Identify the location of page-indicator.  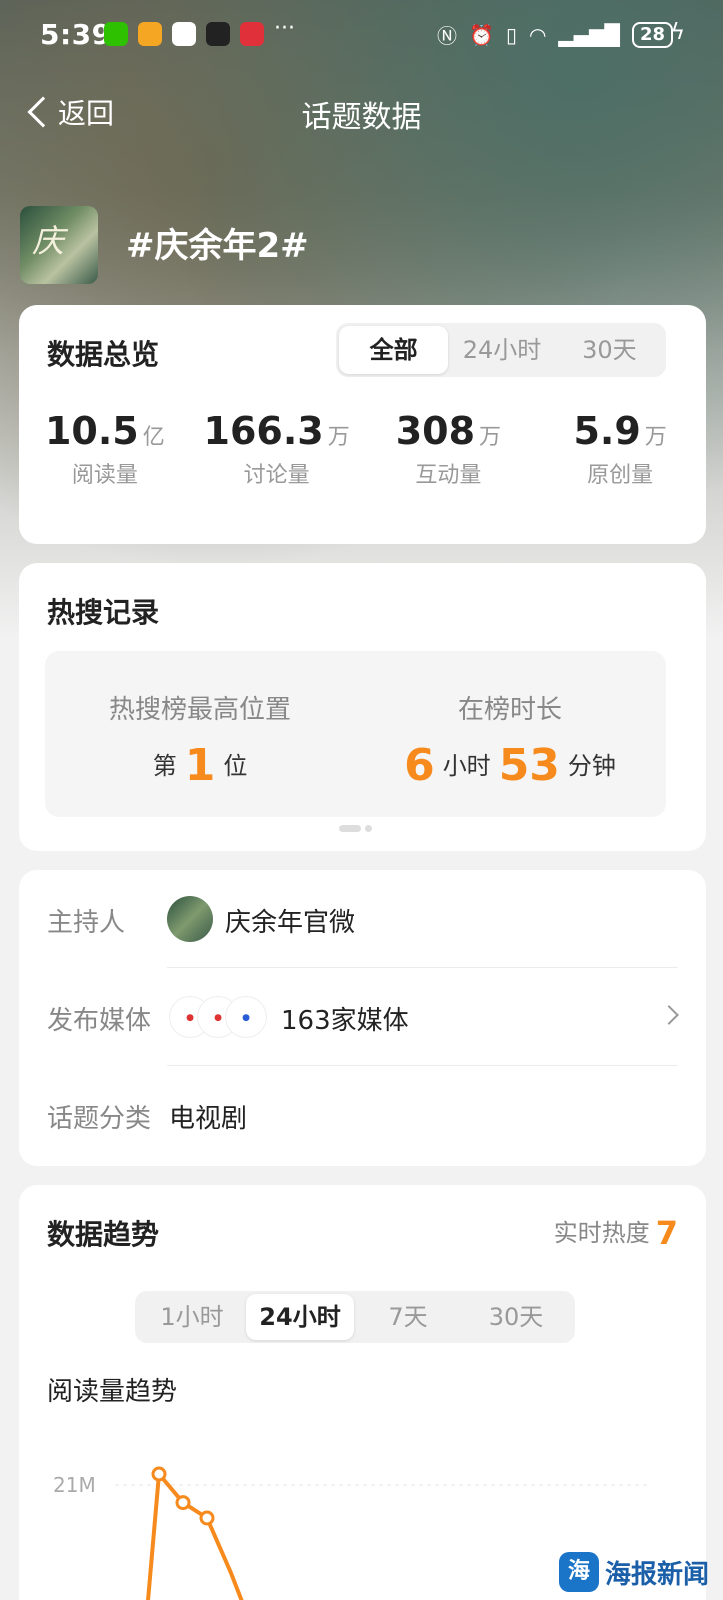
(355, 828).